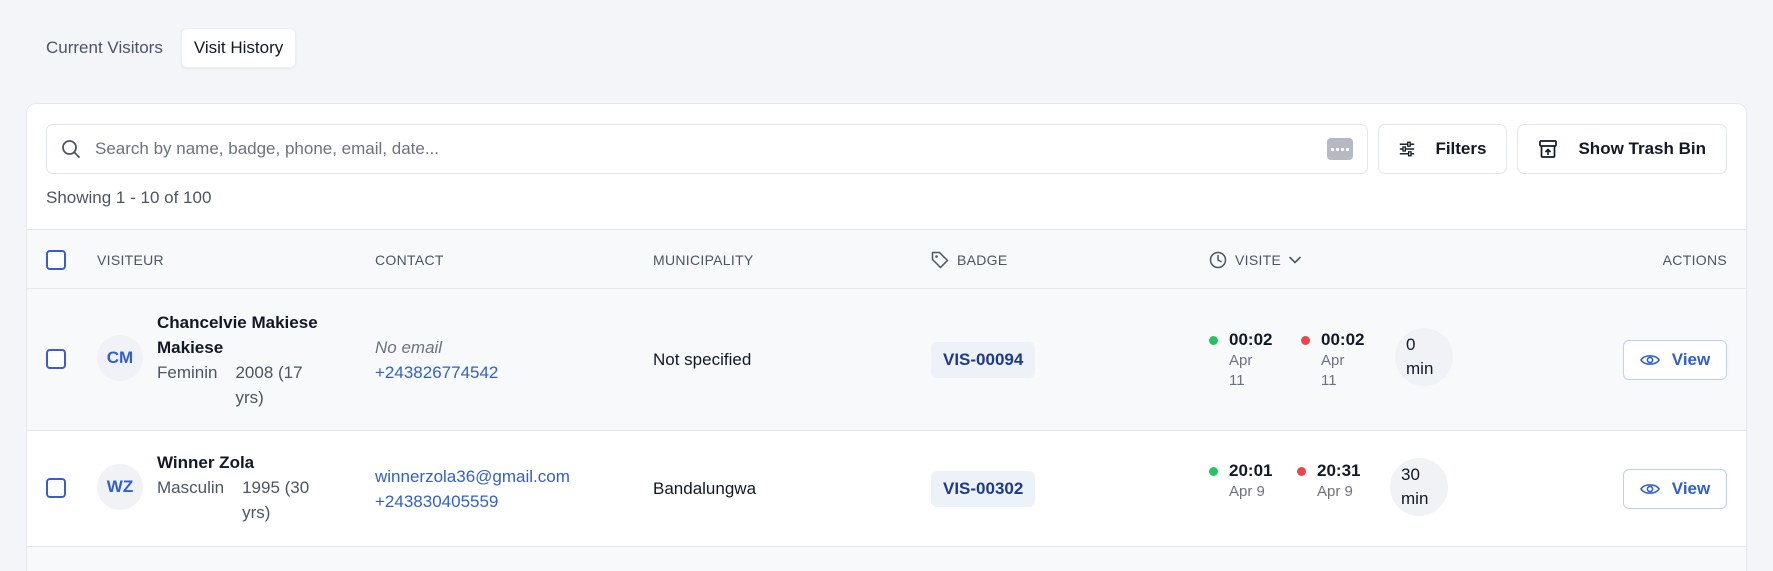 The width and height of the screenshot is (1773, 571). I want to click on visitor-gender: Feminin, so click(187, 372).